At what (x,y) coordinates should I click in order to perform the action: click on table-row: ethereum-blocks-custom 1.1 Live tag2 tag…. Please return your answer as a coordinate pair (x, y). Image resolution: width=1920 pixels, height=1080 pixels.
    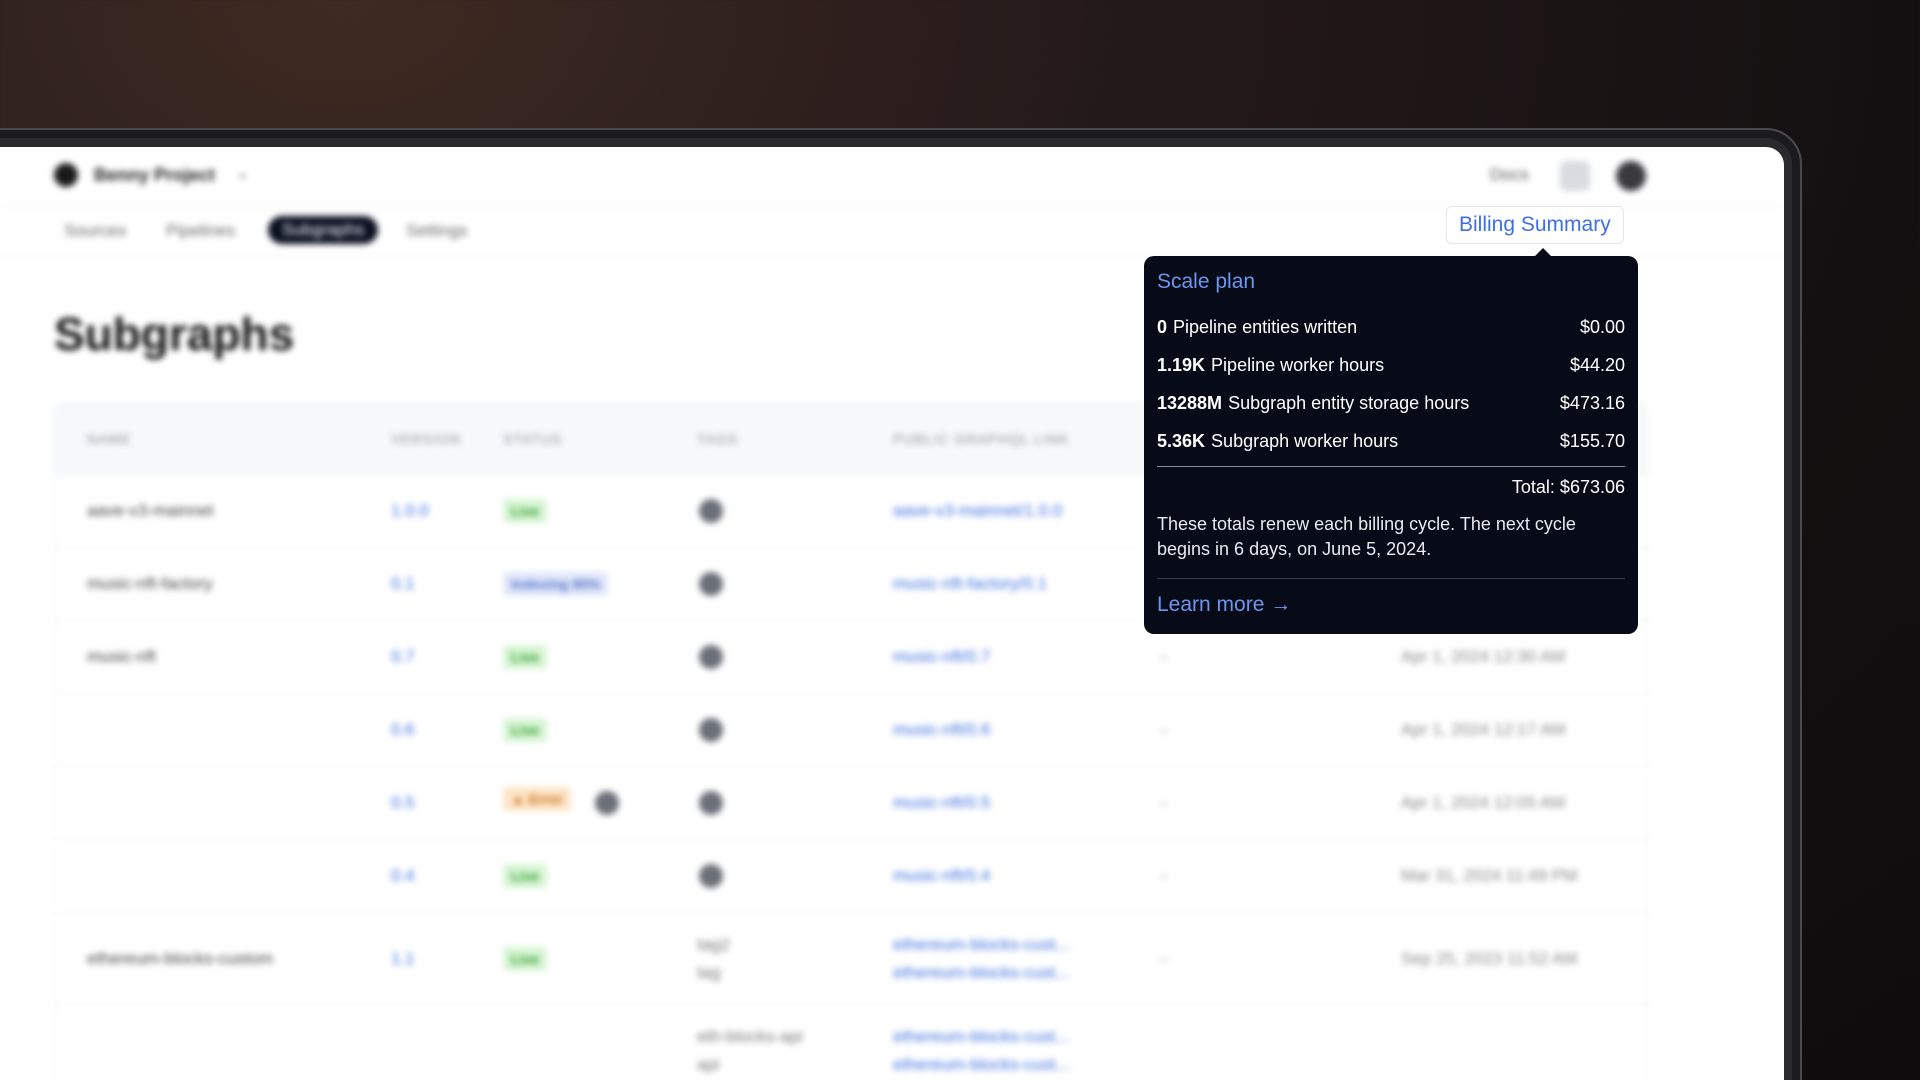
    Looking at the image, I should click on (851, 959).